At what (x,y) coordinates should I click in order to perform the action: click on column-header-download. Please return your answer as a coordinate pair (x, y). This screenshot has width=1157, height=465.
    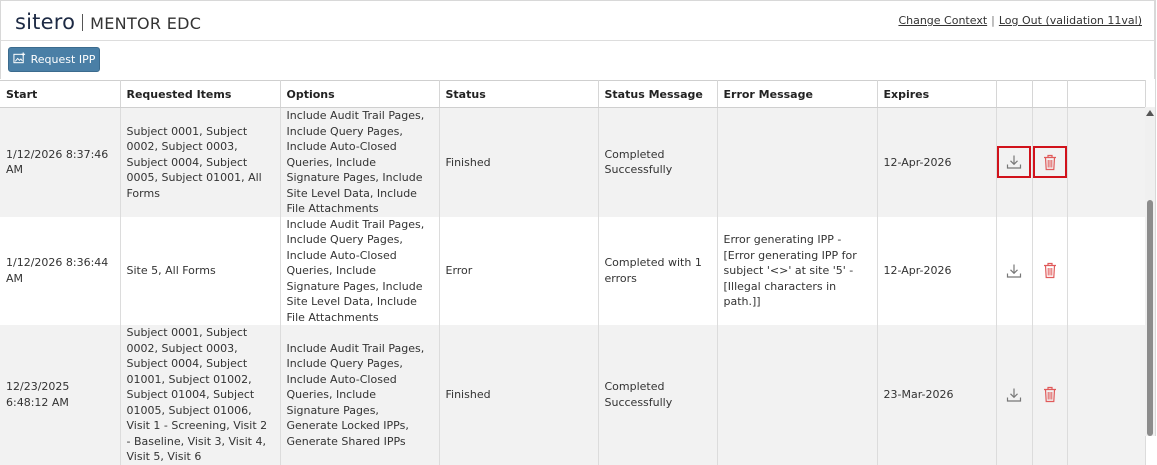
    Looking at the image, I should click on (1014, 94).